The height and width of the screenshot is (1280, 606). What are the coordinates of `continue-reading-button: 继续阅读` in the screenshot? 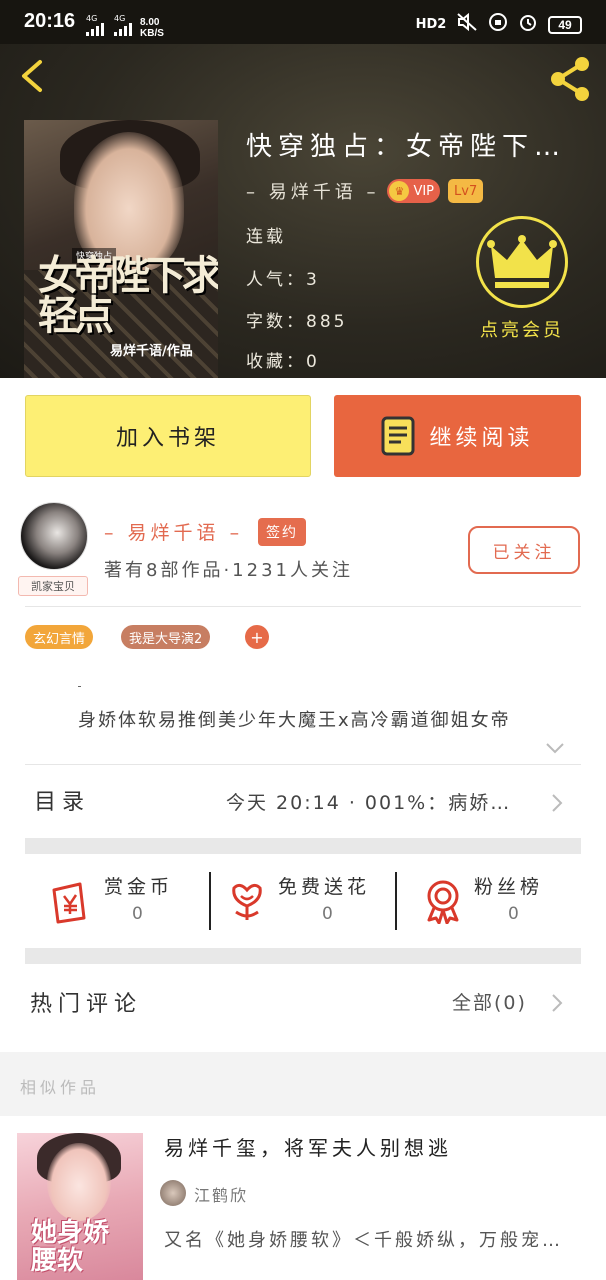 It's located at (457, 436).